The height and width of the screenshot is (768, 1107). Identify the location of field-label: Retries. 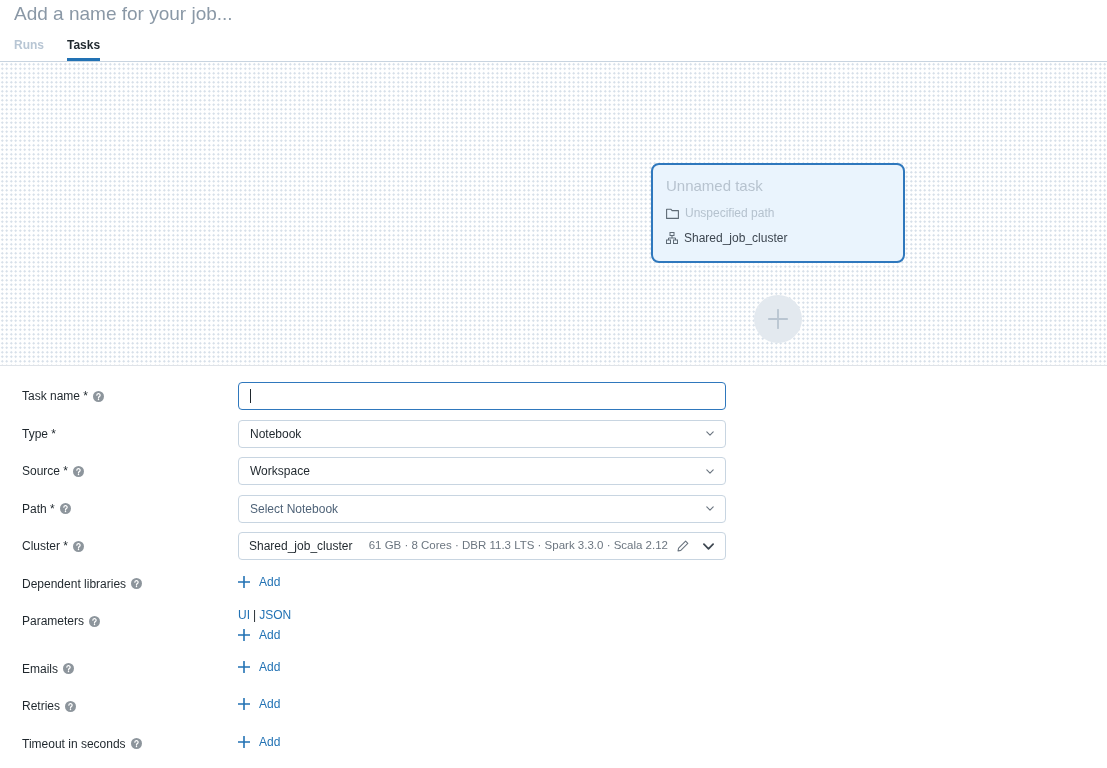
(41, 706).